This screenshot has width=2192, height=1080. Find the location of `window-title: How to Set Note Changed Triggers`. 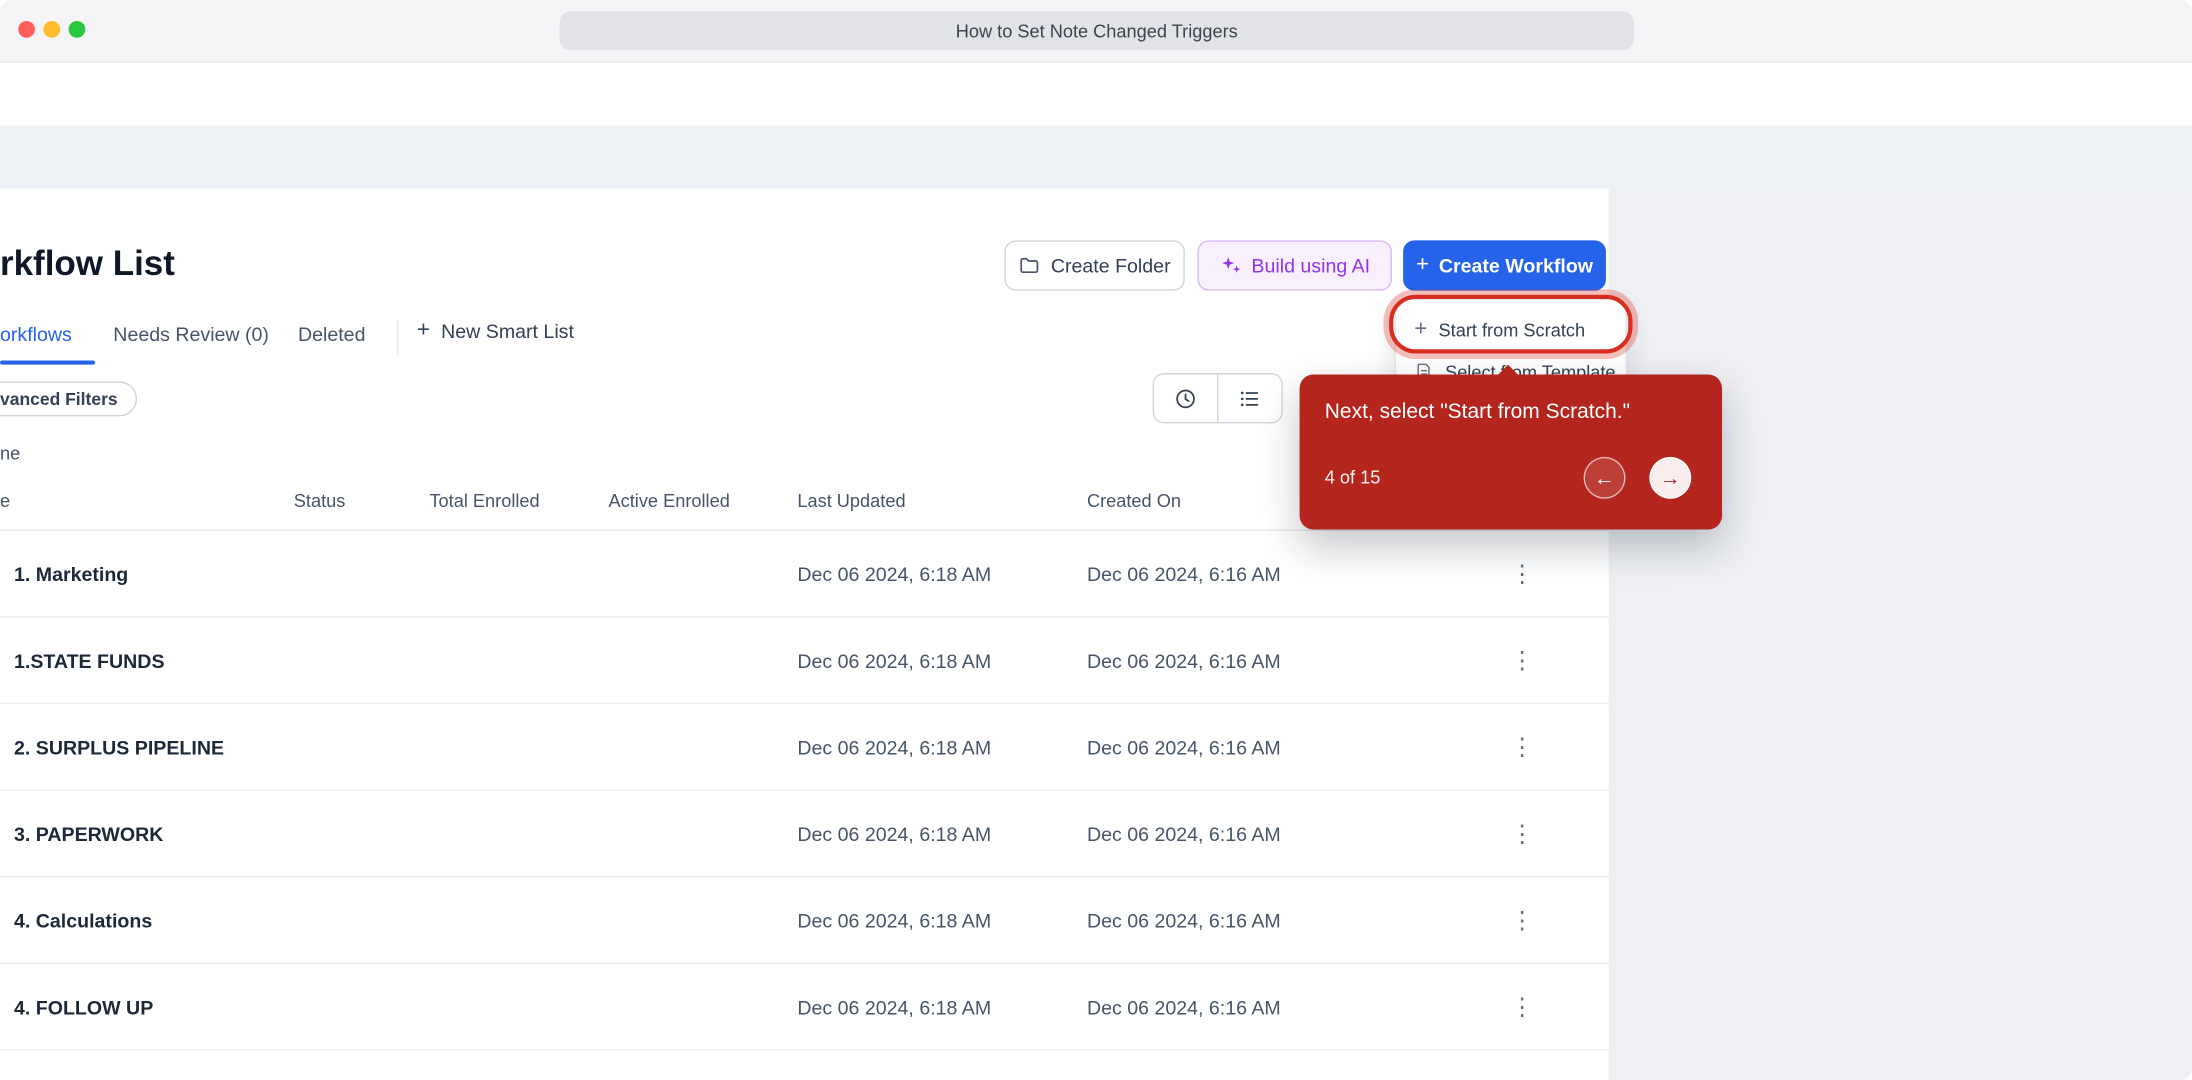

window-title: How to Set Note Changed Triggers is located at coordinates (1096, 31).